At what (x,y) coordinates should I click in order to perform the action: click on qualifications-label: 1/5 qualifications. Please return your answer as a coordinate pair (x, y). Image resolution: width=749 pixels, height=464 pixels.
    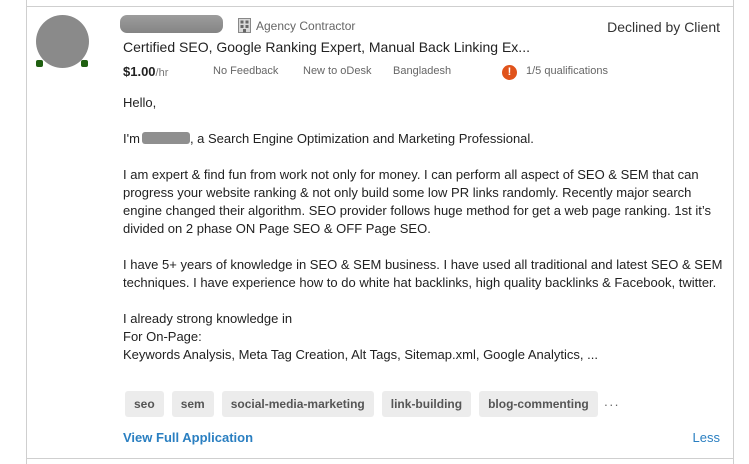
    Looking at the image, I should click on (567, 71).